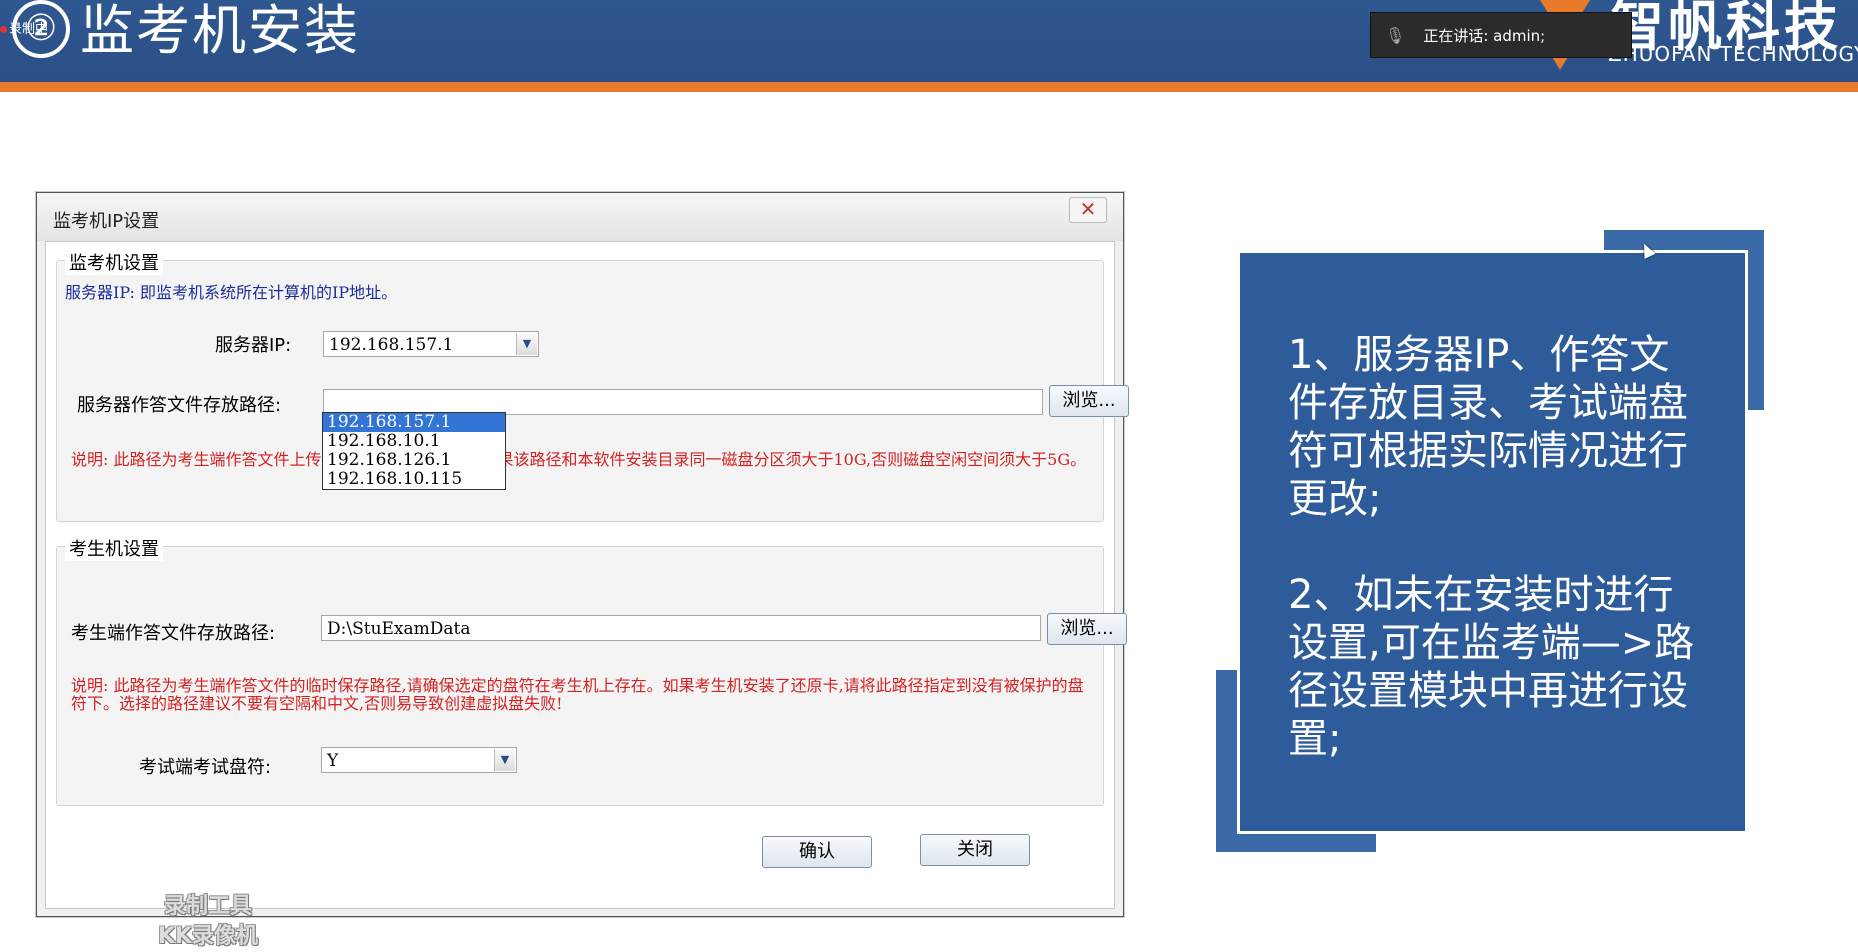 The height and width of the screenshot is (952, 1858). Describe the element at coordinates (399, 629) in the screenshot. I see `student-path-value: D:\StuExamData` at that location.